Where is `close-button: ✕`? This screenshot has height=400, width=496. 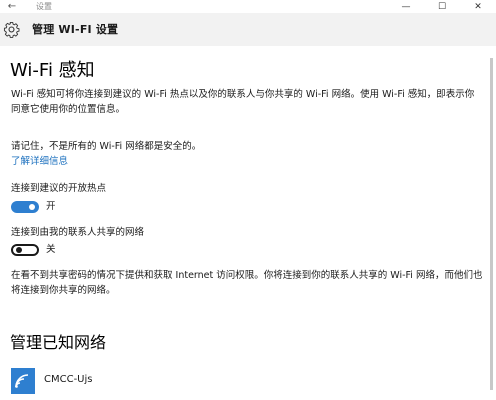 close-button: ✕ is located at coordinates (478, 6).